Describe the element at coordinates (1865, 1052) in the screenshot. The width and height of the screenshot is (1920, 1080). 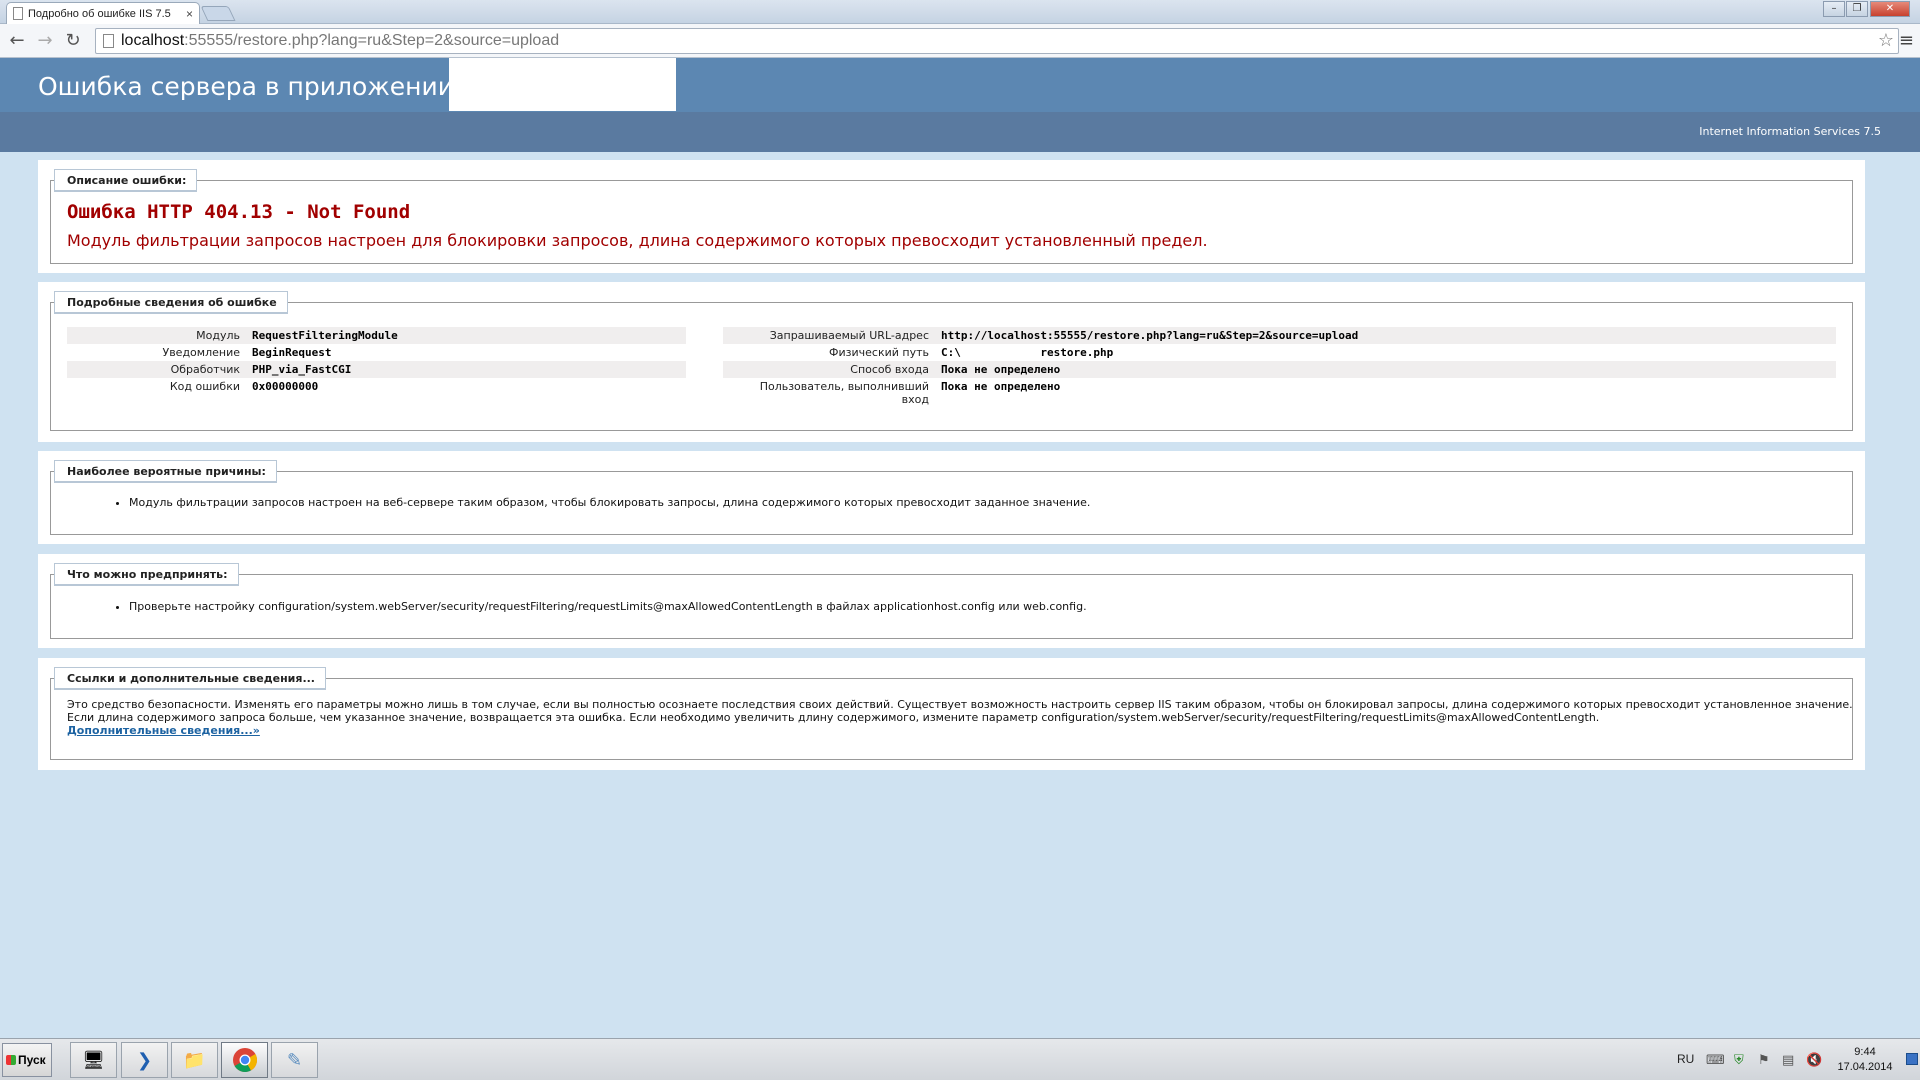
I see `clock-time: 9:44` at that location.